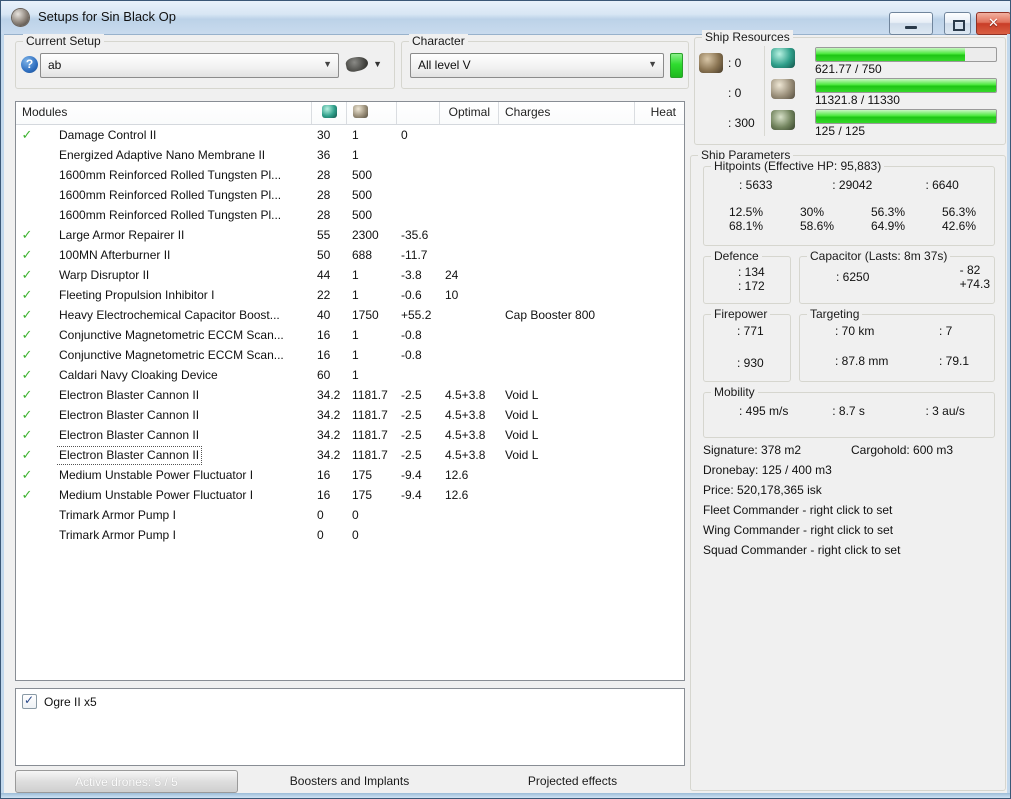 The image size is (1011, 799). I want to click on progress-bar, so click(906, 54).